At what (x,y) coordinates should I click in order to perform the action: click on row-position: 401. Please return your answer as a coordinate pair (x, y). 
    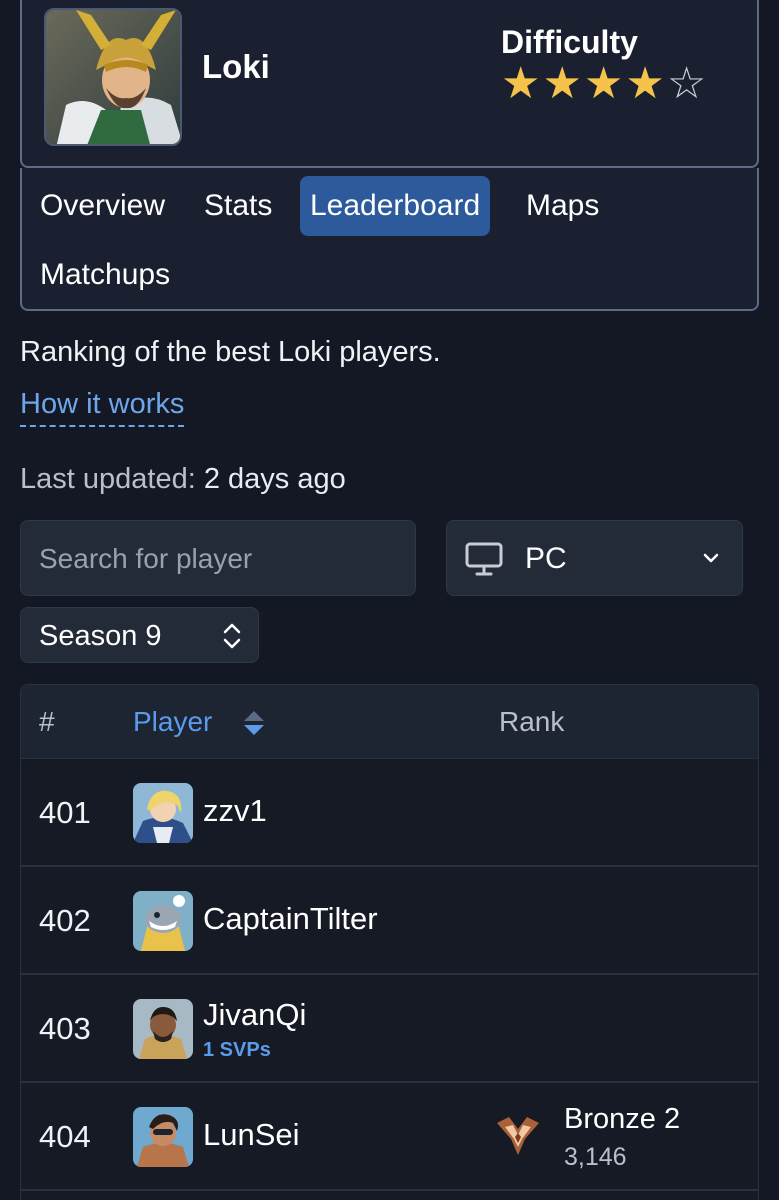
    Looking at the image, I should click on (65, 812).